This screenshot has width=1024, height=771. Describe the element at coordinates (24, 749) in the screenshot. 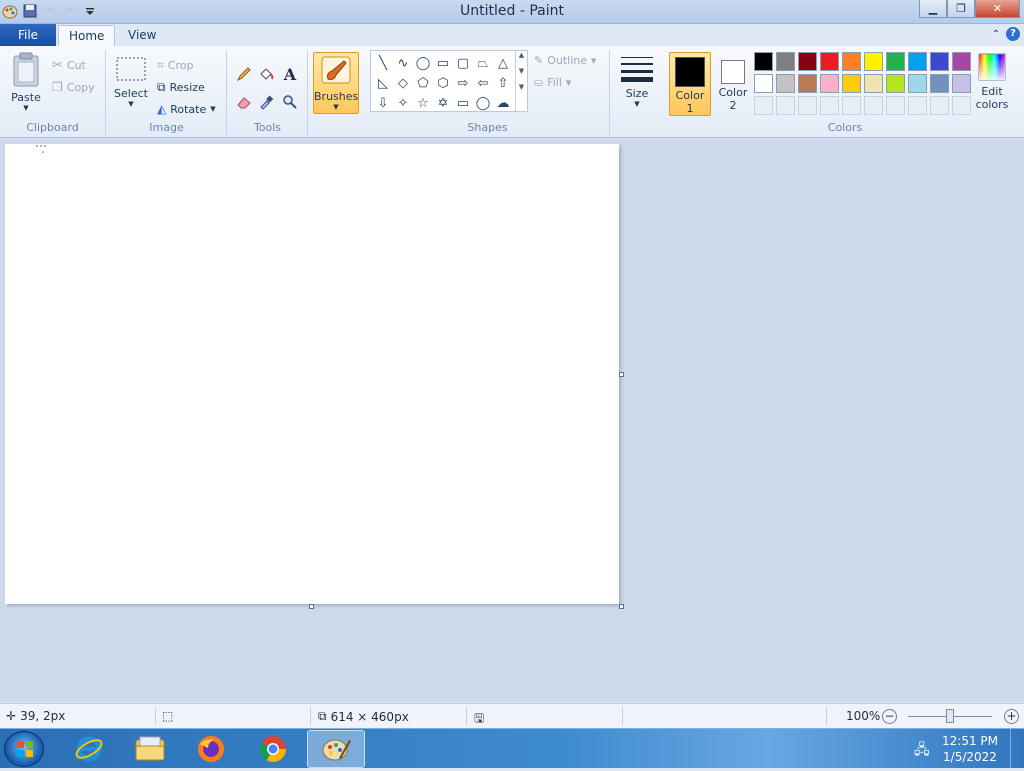

I see `start-button` at that location.